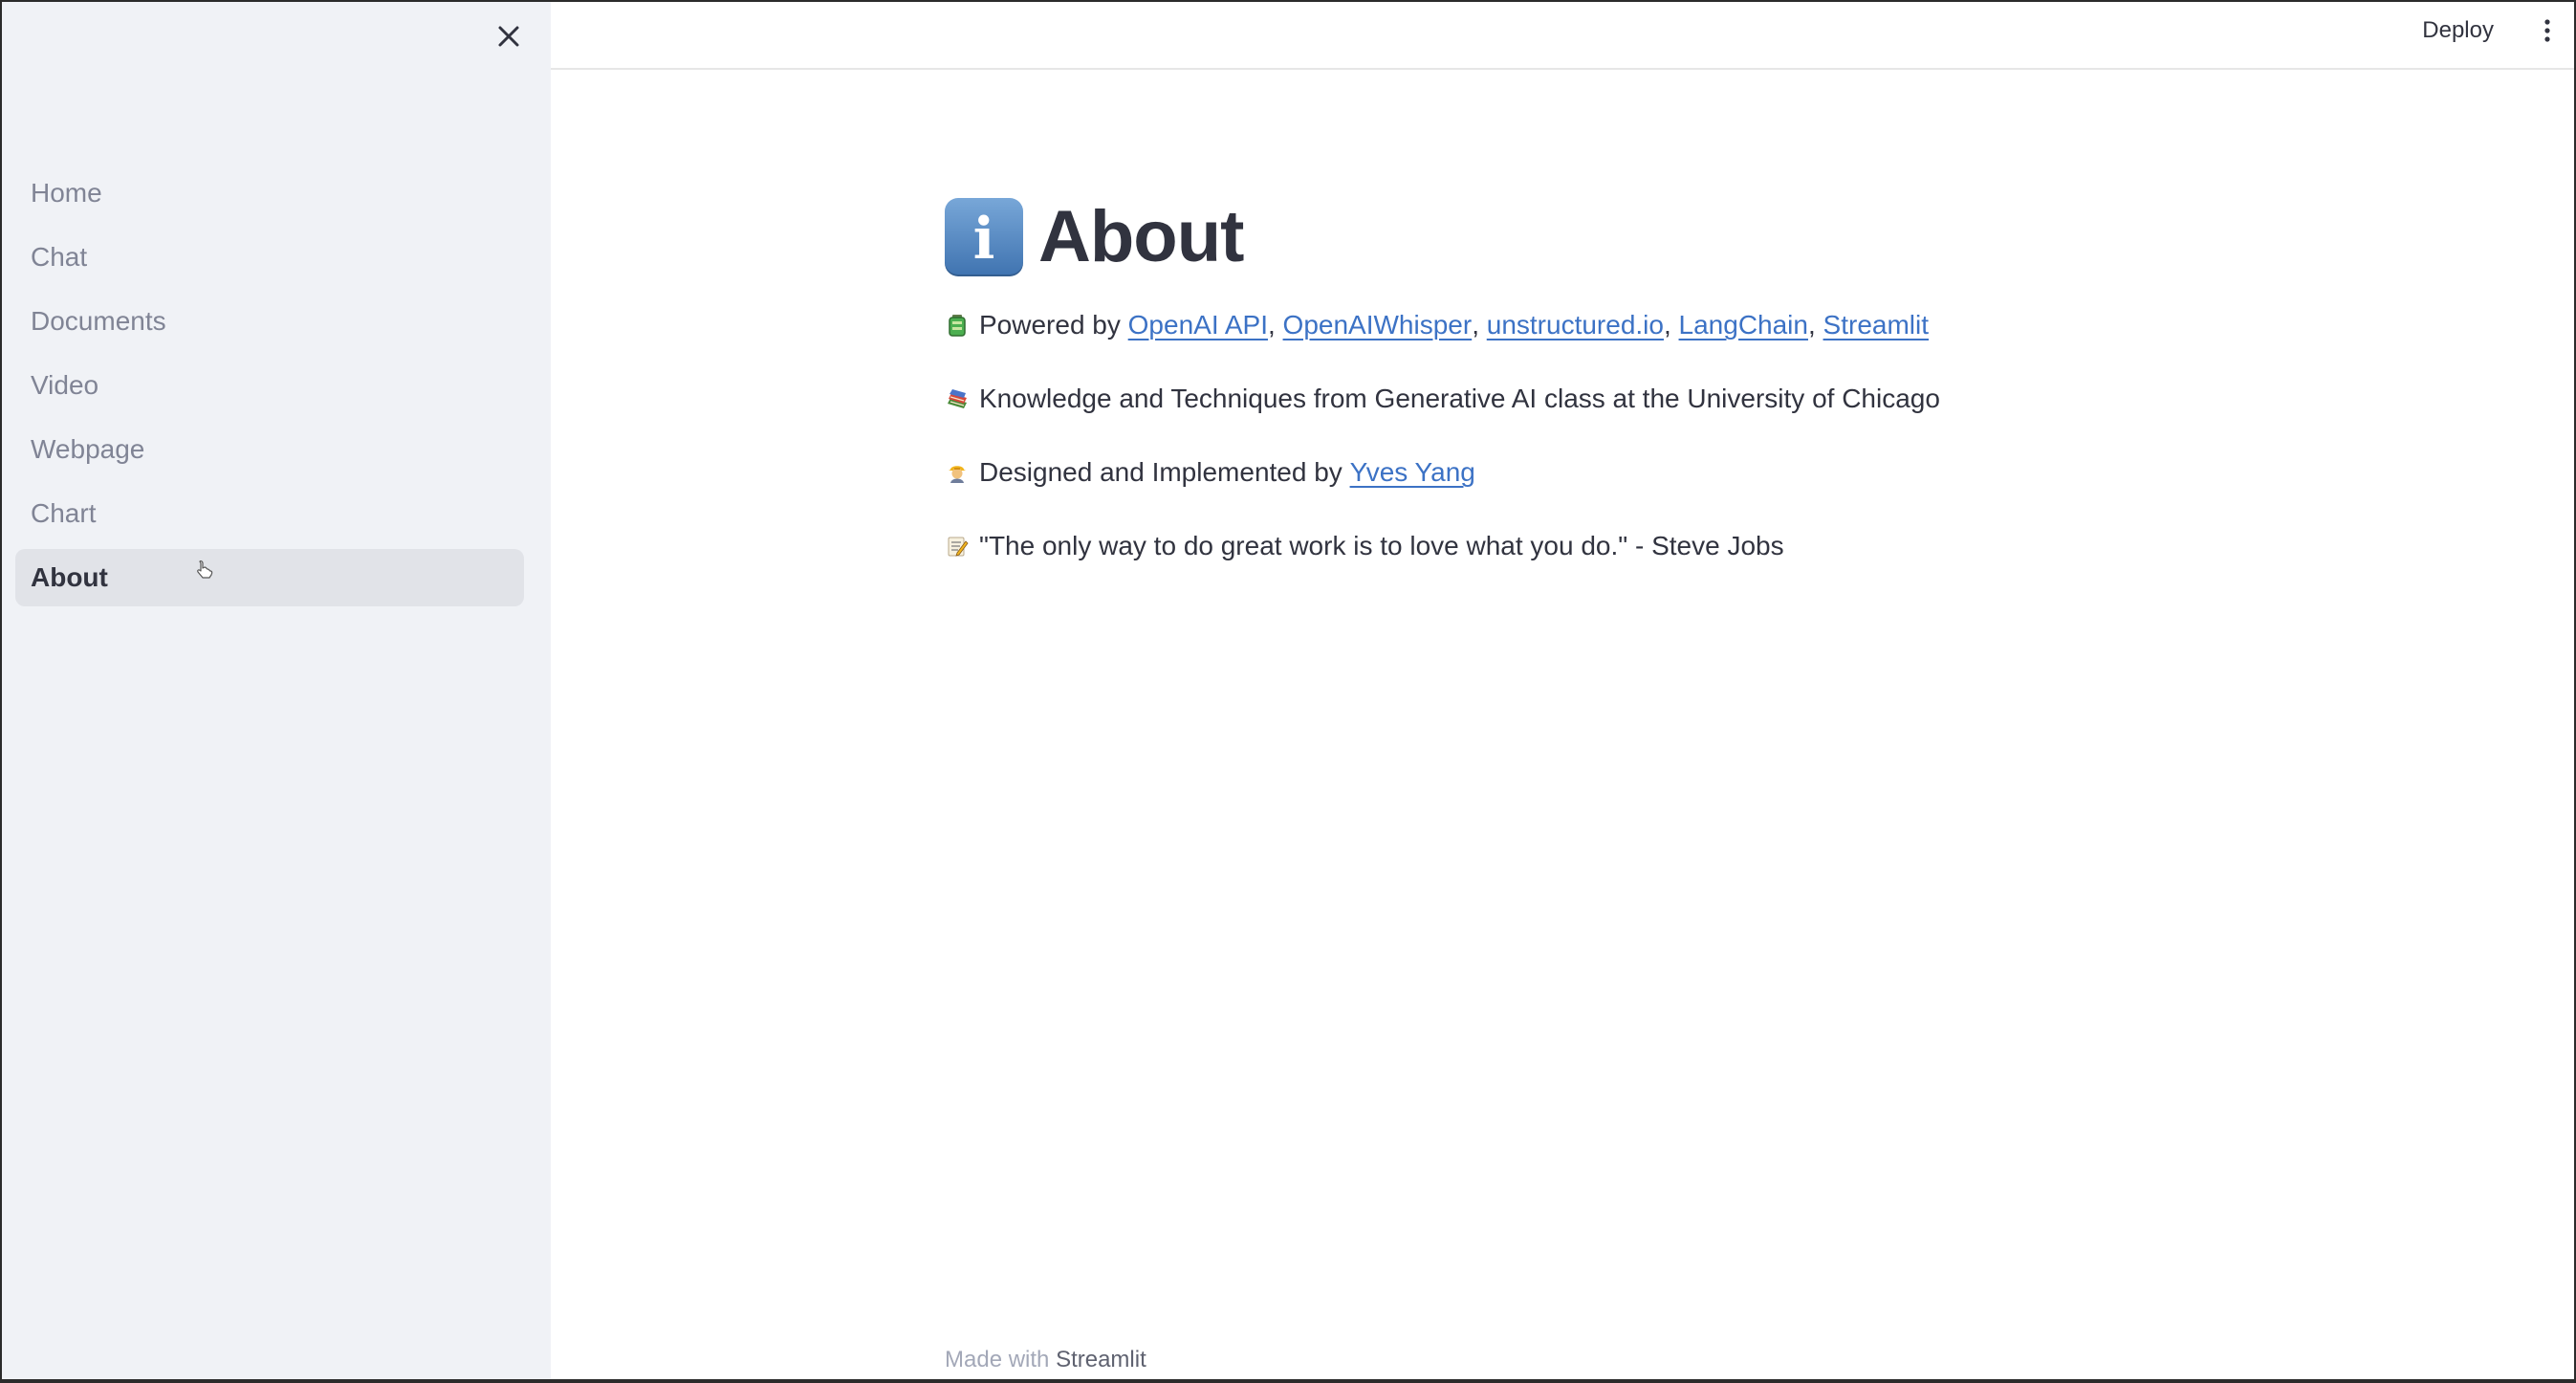 Image resolution: width=2576 pixels, height=1383 pixels. I want to click on sidebar-item-label: Home, so click(66, 193).